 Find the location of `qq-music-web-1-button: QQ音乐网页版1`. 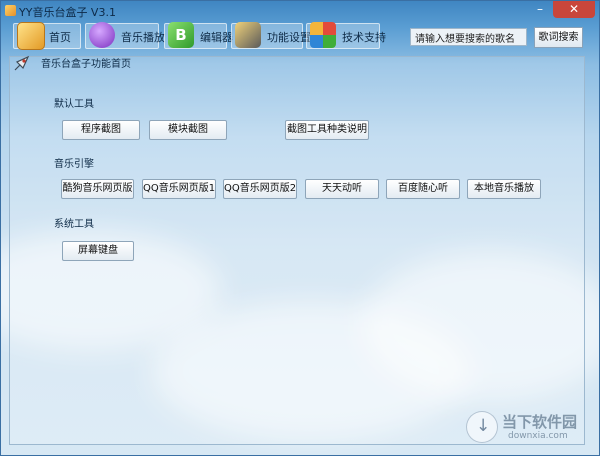

qq-music-web-1-button: QQ音乐网页版1 is located at coordinates (179, 189).